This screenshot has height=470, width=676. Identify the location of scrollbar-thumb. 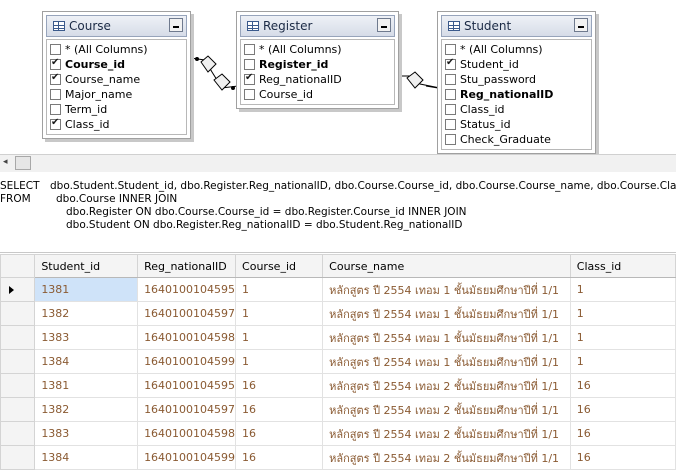
(23, 163).